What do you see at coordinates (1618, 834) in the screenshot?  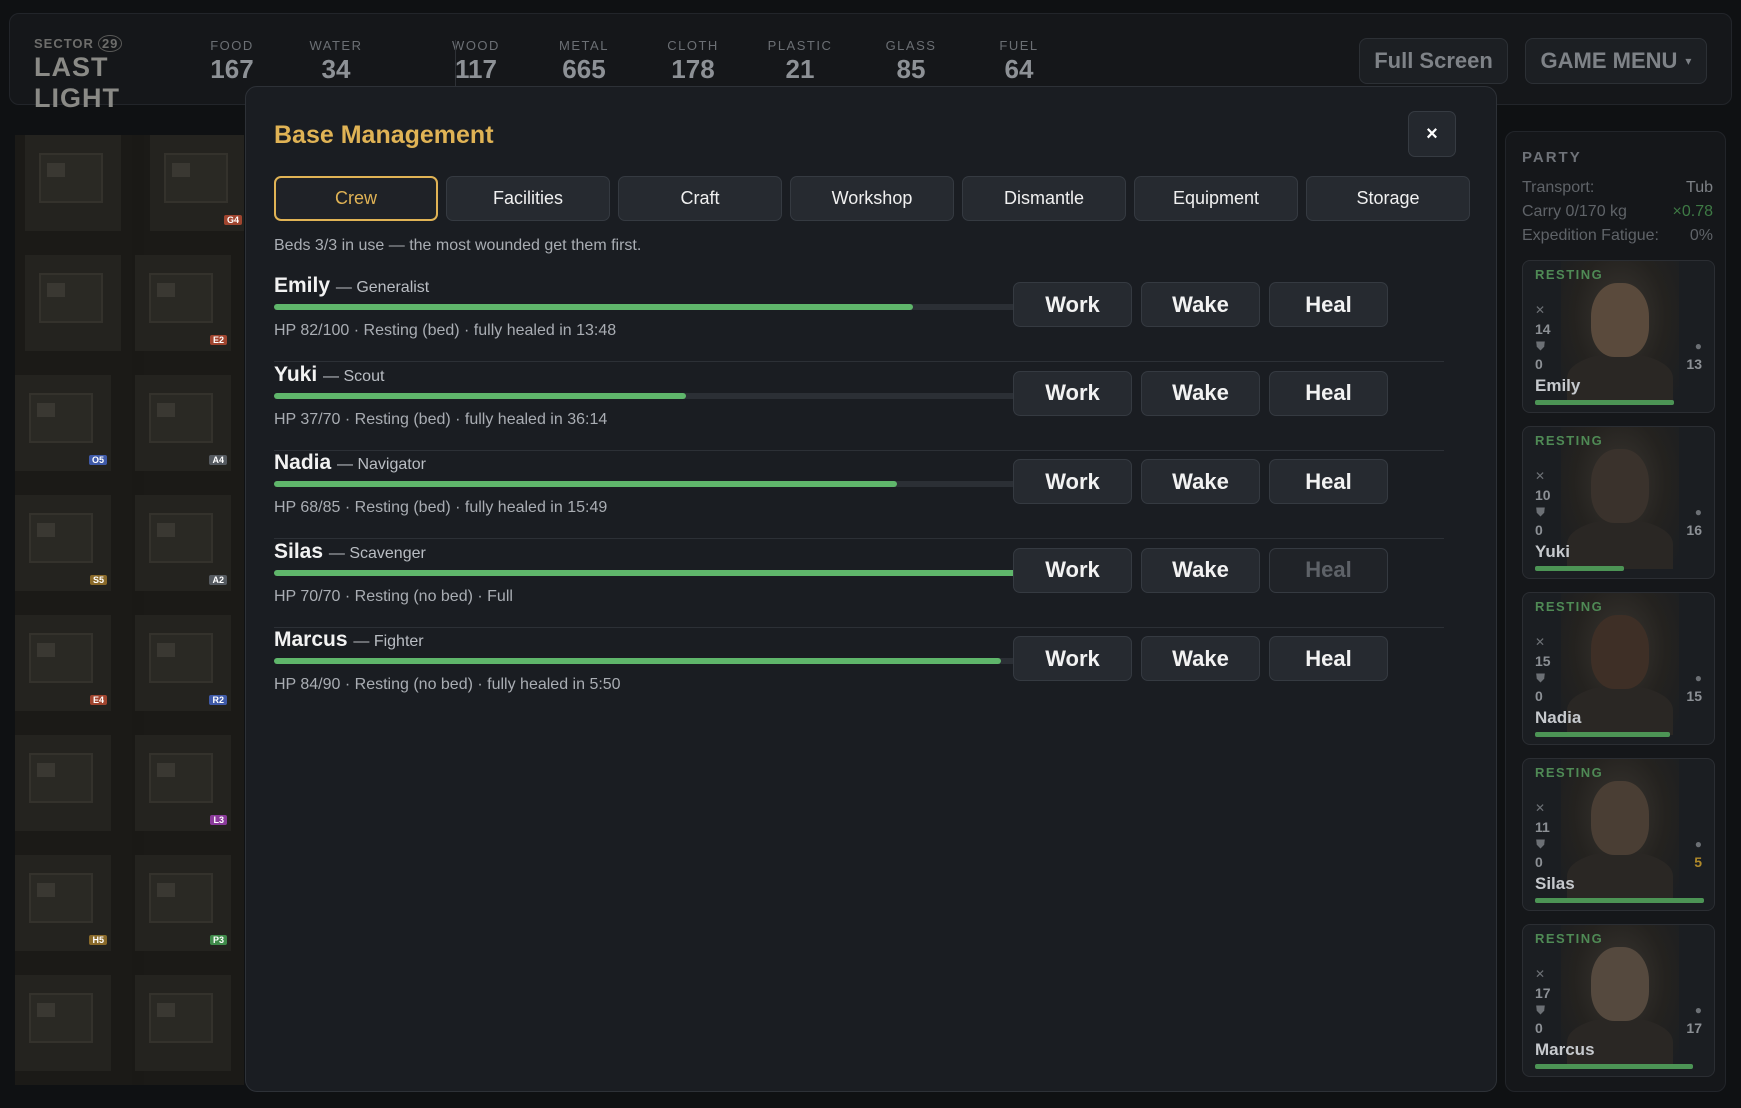 I see `party-member-card: RESTING ✕ 11 ⛊ 0 ● 5 Silas` at bounding box center [1618, 834].